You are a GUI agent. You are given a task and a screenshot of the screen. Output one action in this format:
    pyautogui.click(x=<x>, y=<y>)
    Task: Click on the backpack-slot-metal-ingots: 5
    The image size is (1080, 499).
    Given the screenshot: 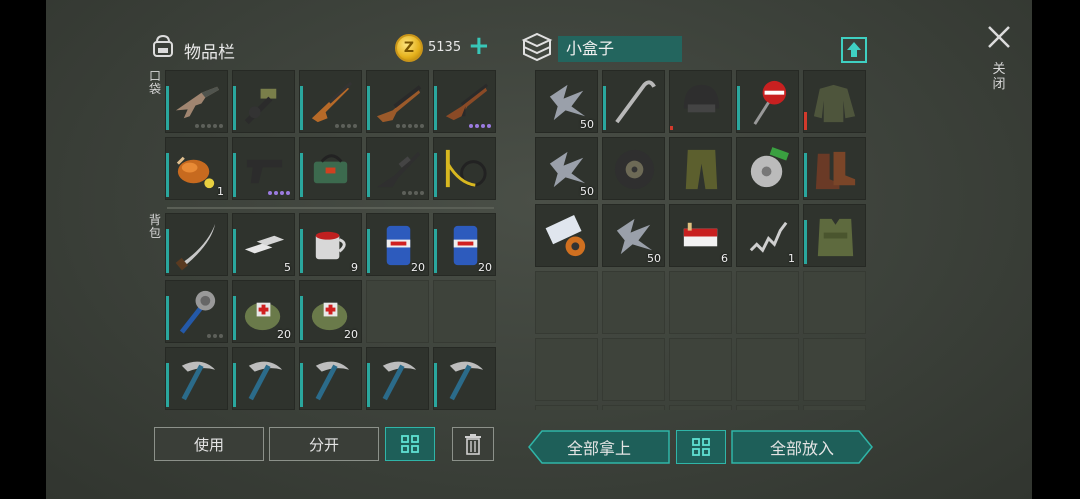 What is the action you would take?
    pyautogui.click(x=263, y=244)
    